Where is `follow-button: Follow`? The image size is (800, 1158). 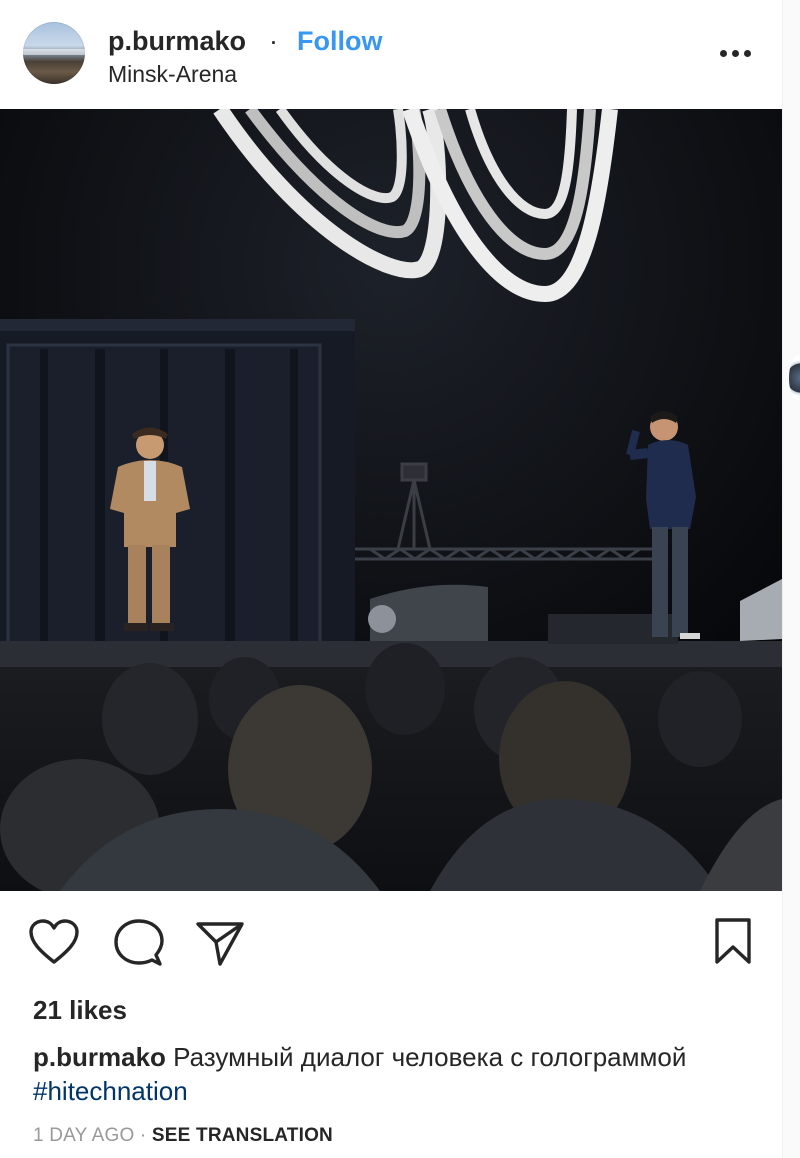 follow-button: Follow is located at coordinates (339, 41).